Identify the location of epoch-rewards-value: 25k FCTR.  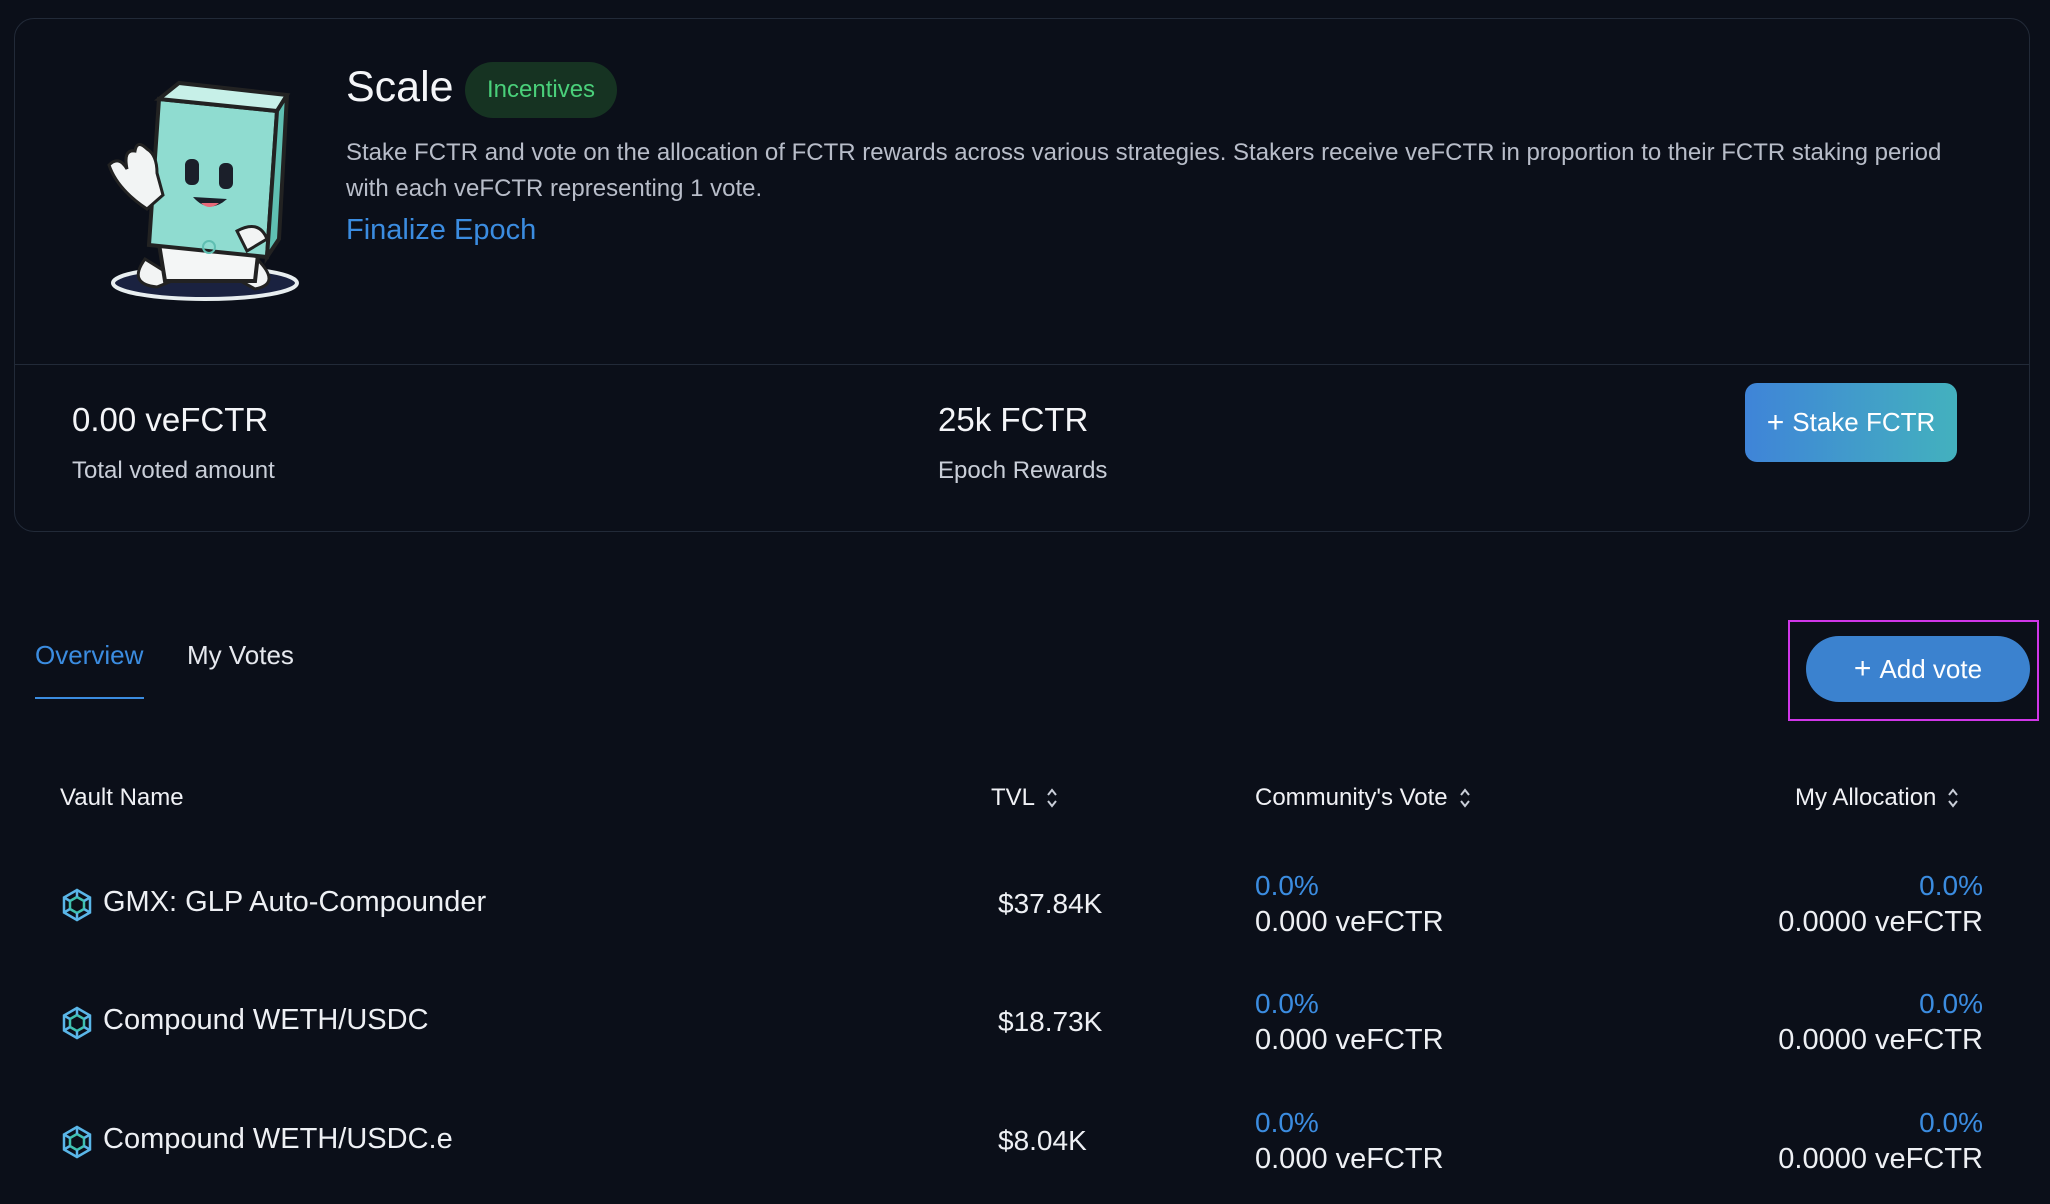
(1013, 419).